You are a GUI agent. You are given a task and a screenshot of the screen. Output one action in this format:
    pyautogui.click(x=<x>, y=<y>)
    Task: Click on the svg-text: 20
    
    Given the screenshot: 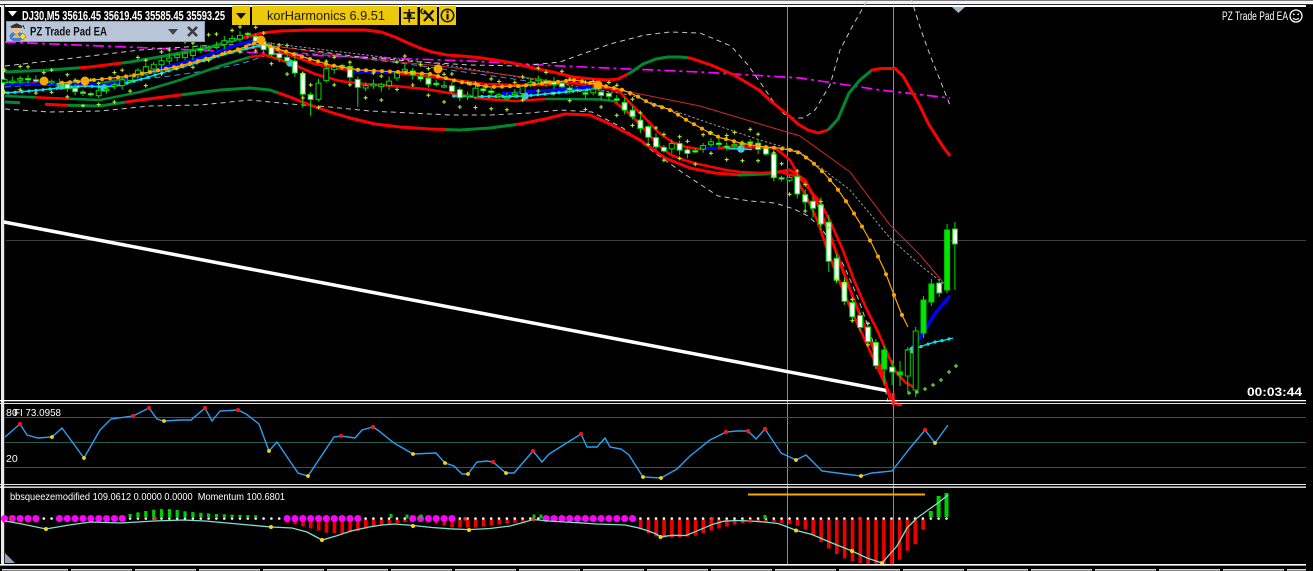 What is the action you would take?
    pyautogui.click(x=12, y=459)
    